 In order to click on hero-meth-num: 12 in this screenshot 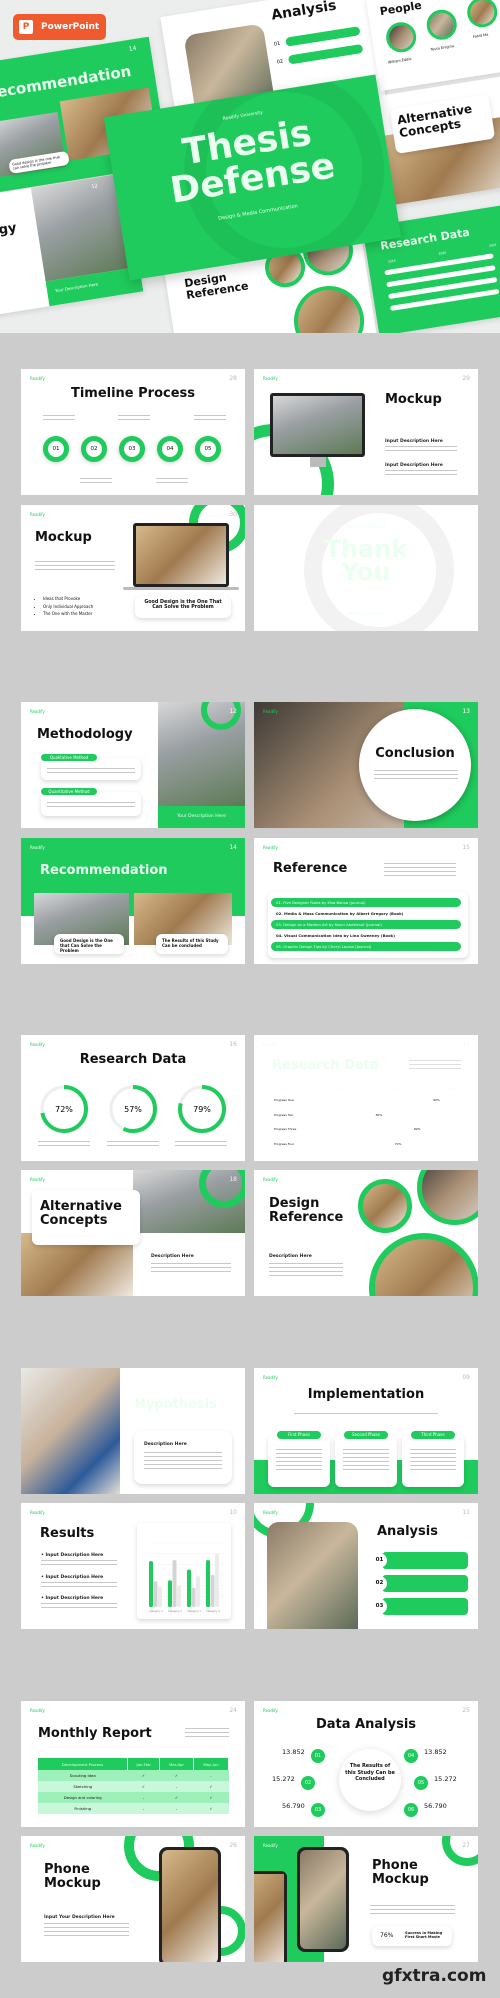, I will do `click(94, 187)`.